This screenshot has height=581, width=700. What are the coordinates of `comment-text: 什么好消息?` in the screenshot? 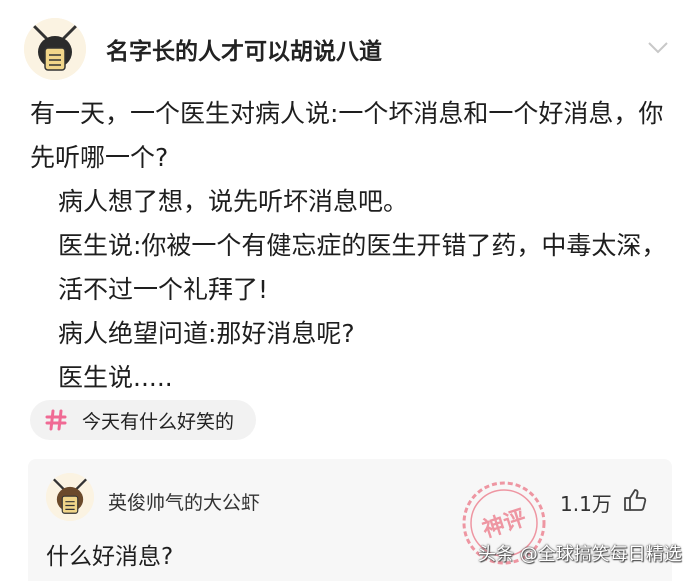 It's located at (110, 557).